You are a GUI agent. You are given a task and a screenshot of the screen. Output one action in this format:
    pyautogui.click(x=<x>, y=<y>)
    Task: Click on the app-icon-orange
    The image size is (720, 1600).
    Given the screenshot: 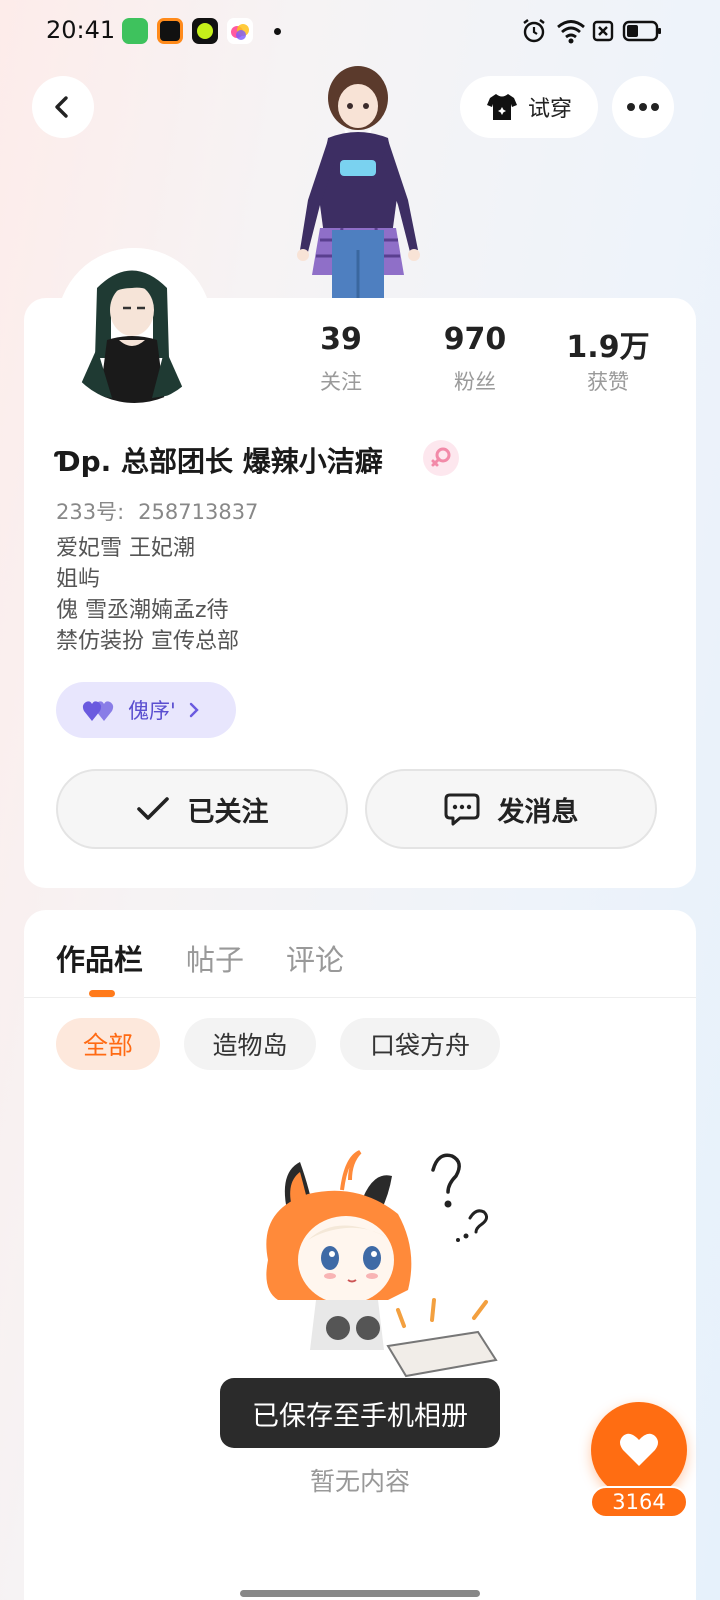 What is the action you would take?
    pyautogui.click(x=170, y=31)
    